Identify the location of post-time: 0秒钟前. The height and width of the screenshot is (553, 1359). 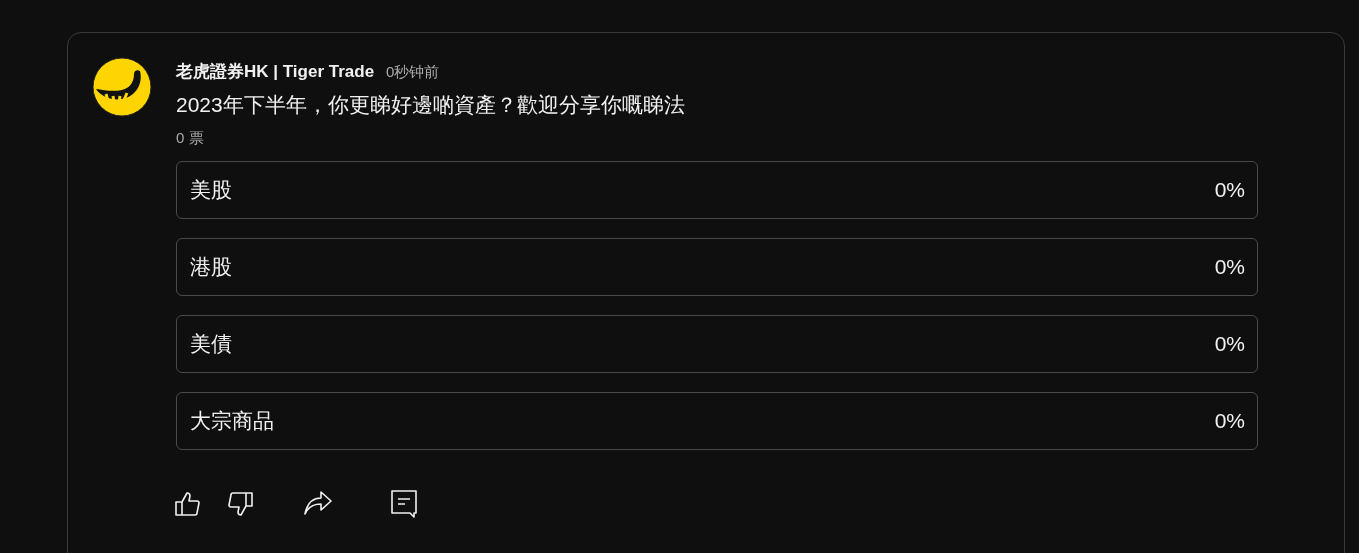
(413, 72).